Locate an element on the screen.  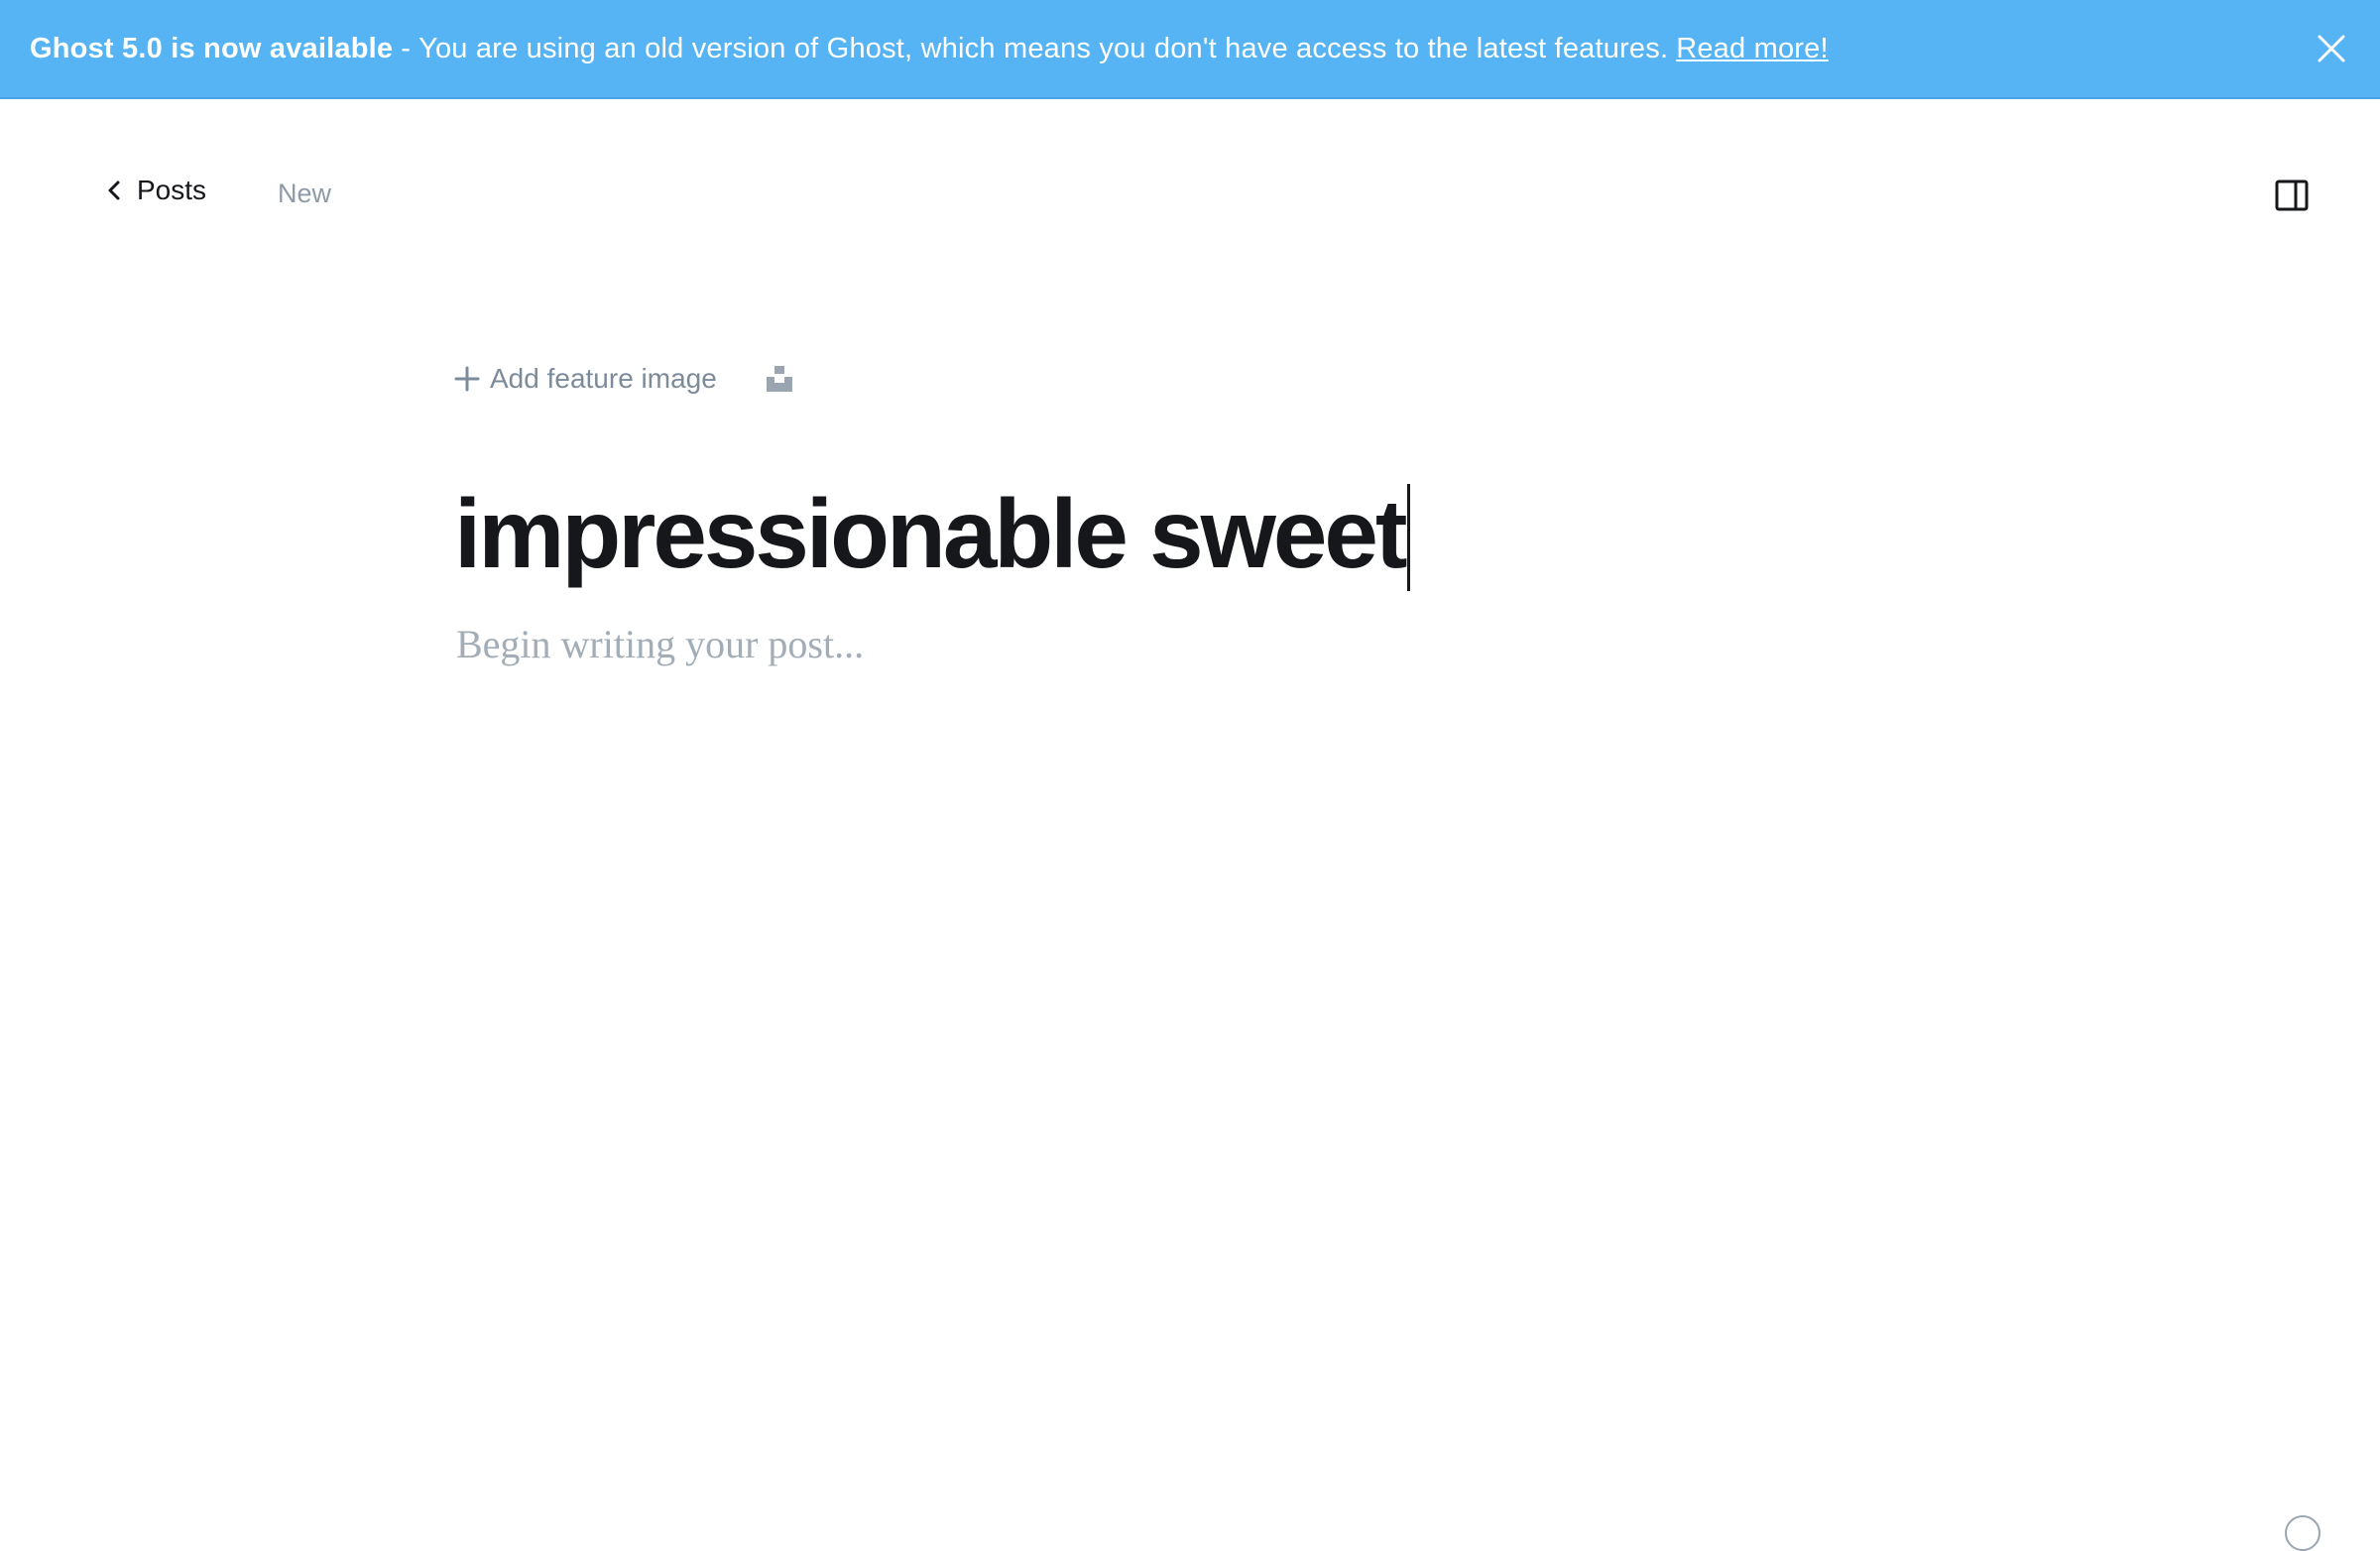
back-label: Posts is located at coordinates (171, 190).